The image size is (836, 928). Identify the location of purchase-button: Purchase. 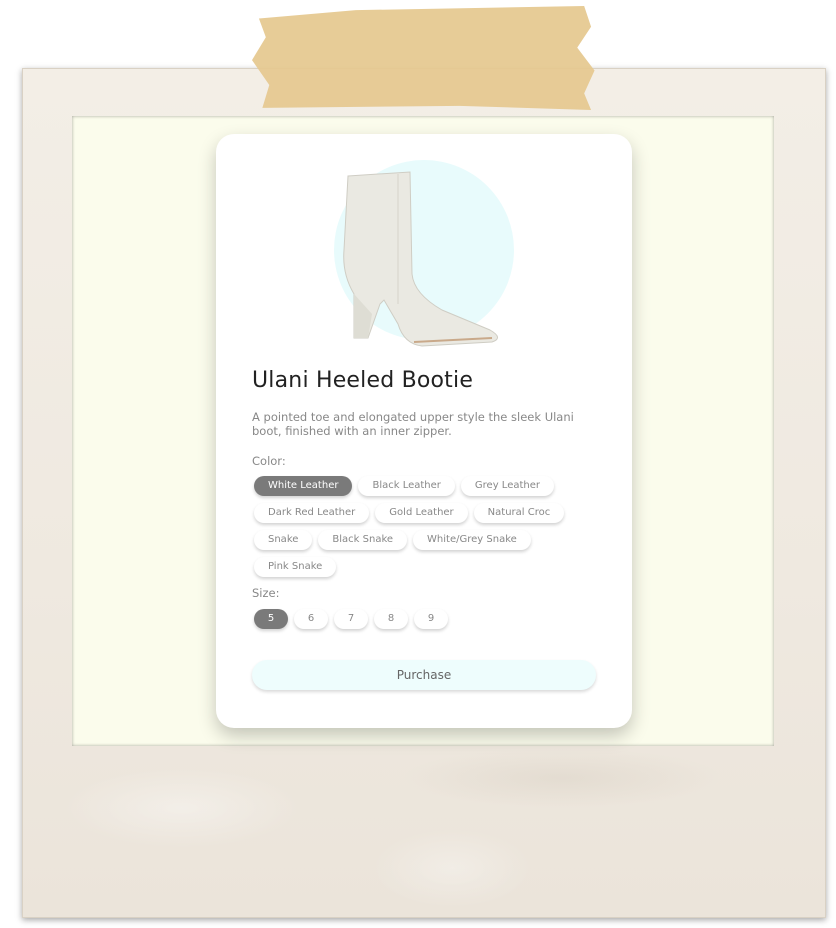
(424, 675).